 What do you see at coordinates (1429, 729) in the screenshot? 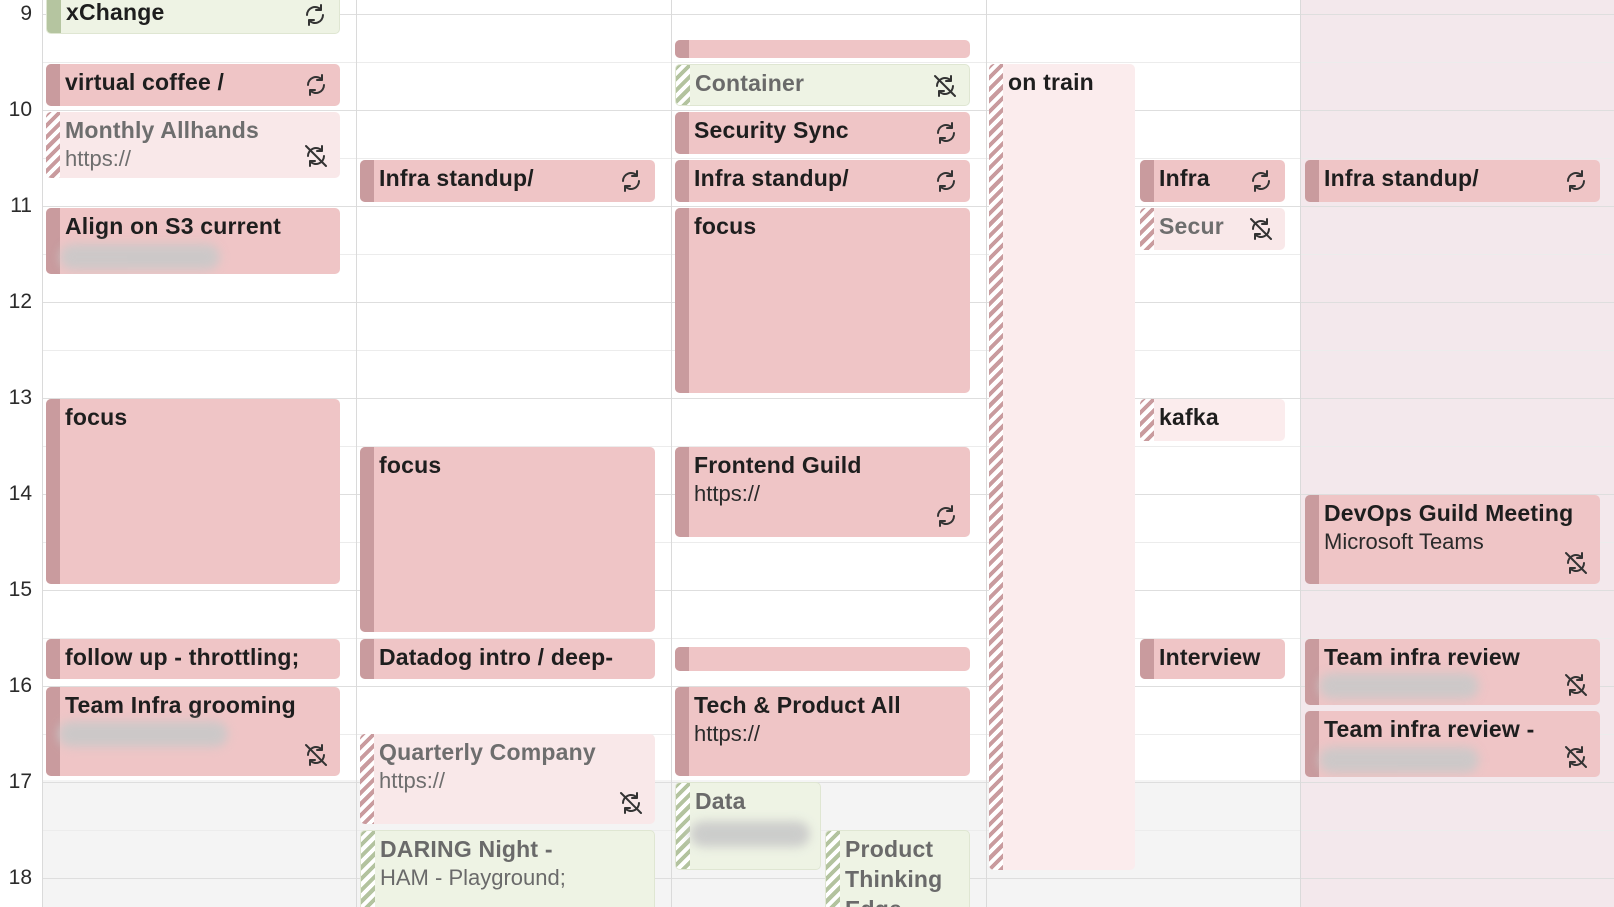
I see `event-title: Team infra review -` at bounding box center [1429, 729].